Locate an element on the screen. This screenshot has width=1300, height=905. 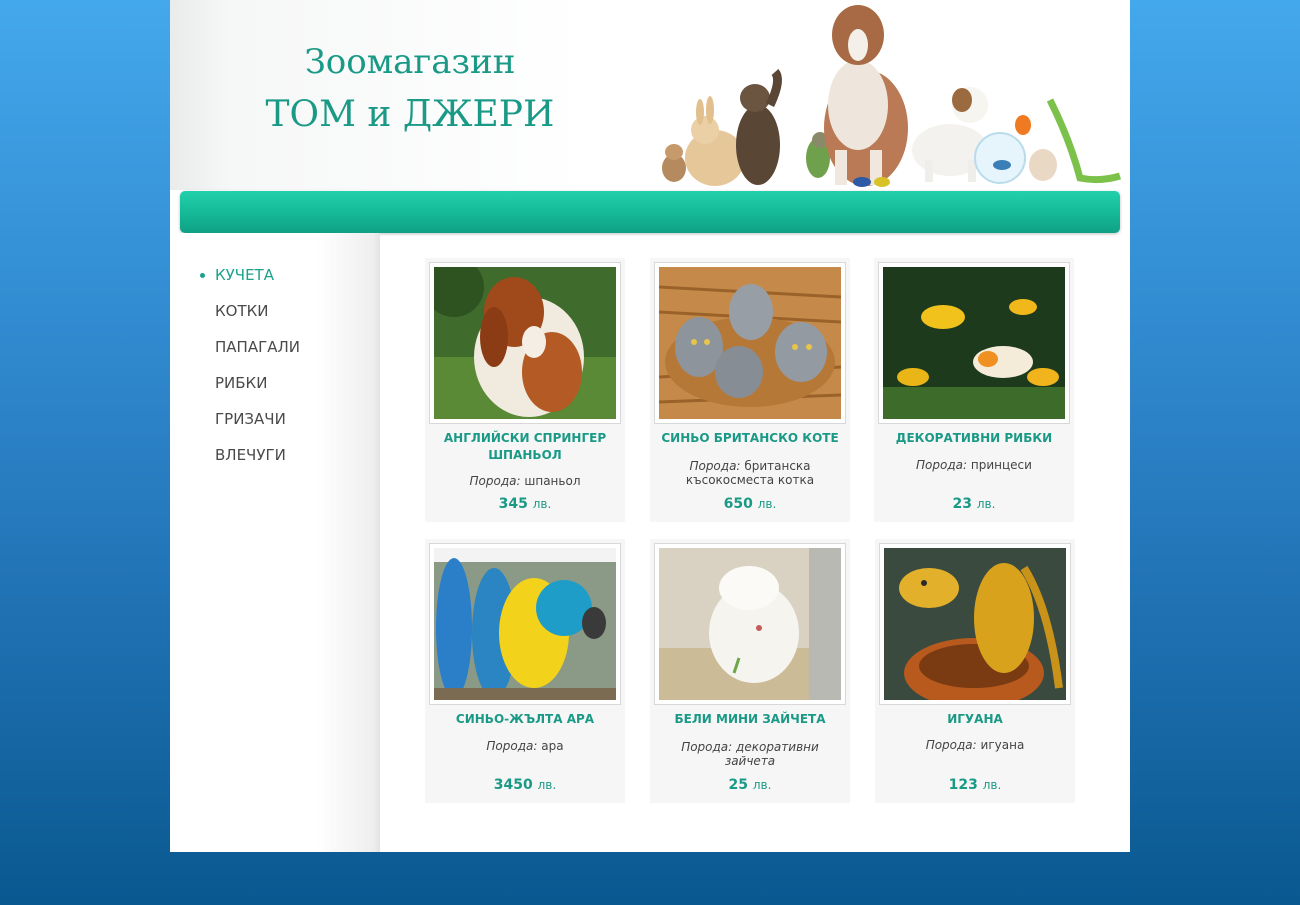
product-price: 25 лв. is located at coordinates (750, 785).